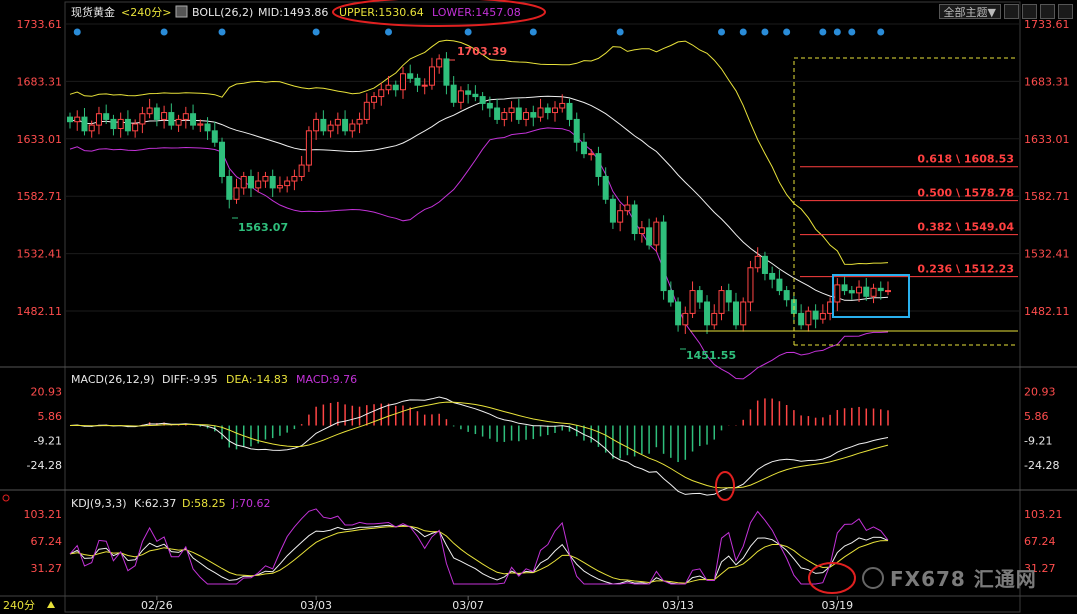 This screenshot has width=1077, height=614. What do you see at coordinates (43, 514) in the screenshot?
I see `kdj-axis-left-label: 103.21` at bounding box center [43, 514].